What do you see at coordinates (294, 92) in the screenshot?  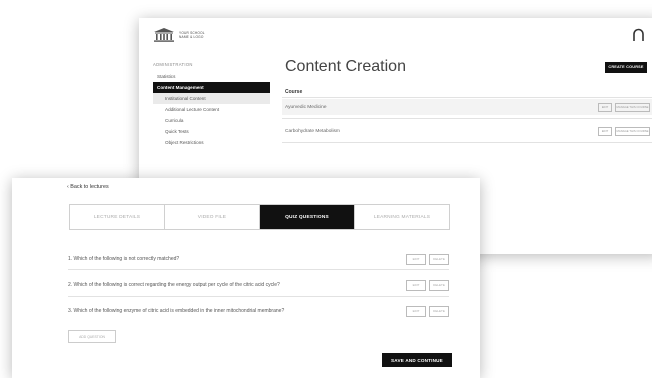 I see `course-column-header: Course` at bounding box center [294, 92].